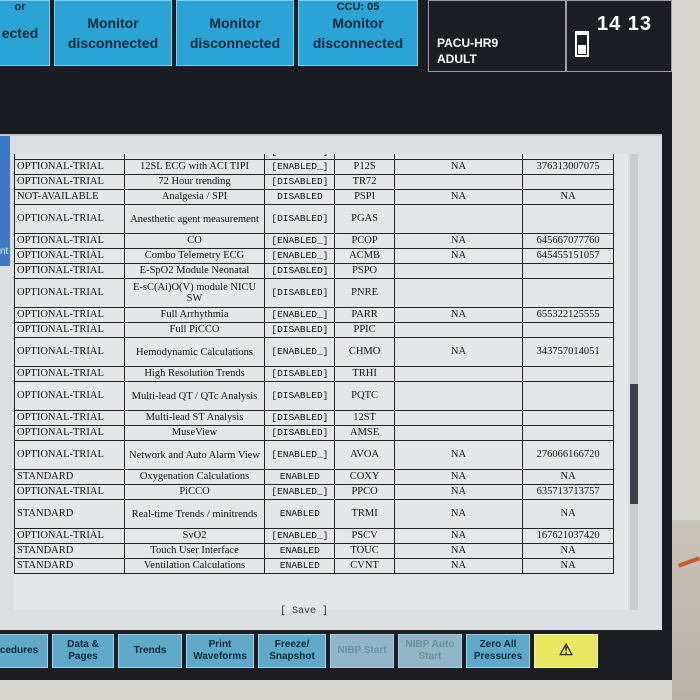 Image resolution: width=700 pixels, height=700 pixels. I want to click on cell-feature: Ventilation Calculations, so click(194, 566).